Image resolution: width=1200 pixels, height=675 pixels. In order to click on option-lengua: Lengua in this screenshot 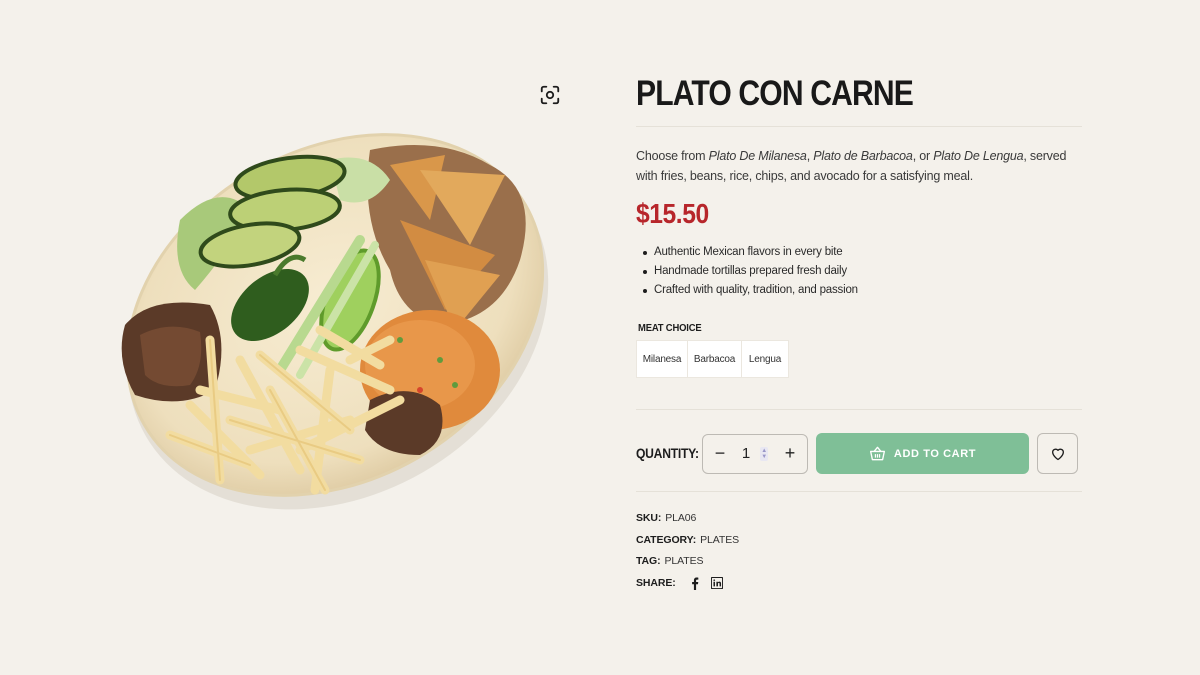, I will do `click(765, 359)`.